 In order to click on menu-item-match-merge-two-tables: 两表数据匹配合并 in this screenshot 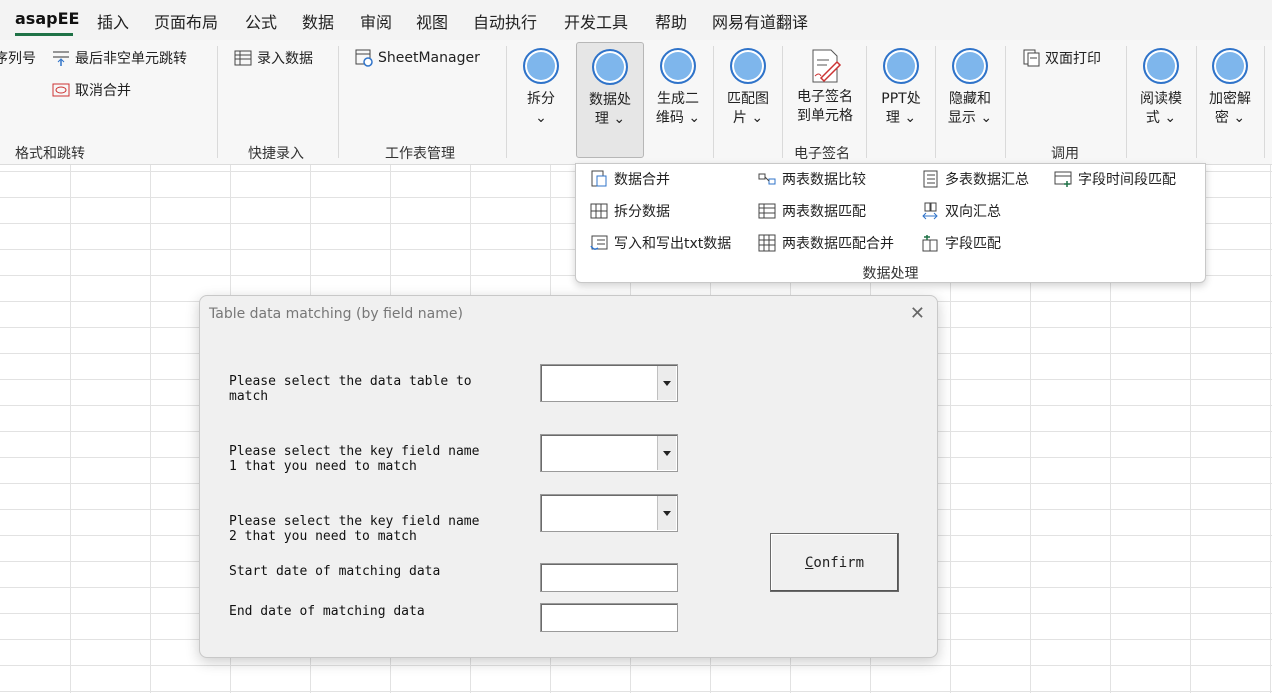, I will do `click(826, 243)`.